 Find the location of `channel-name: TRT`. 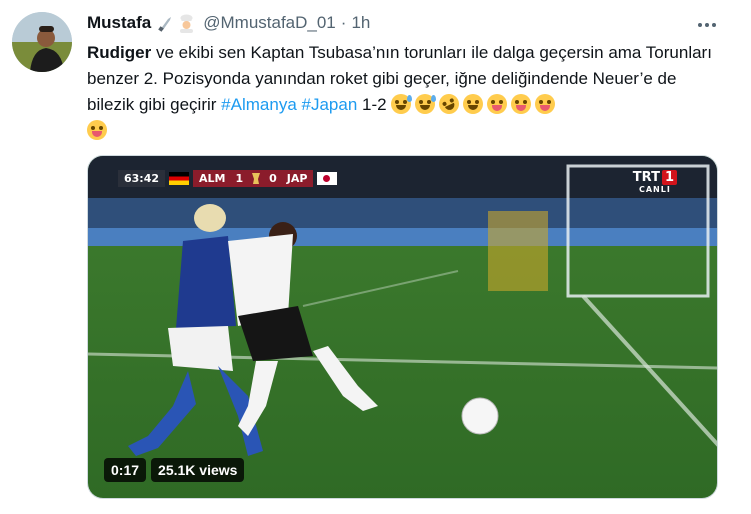

channel-name: TRT is located at coordinates (646, 177).